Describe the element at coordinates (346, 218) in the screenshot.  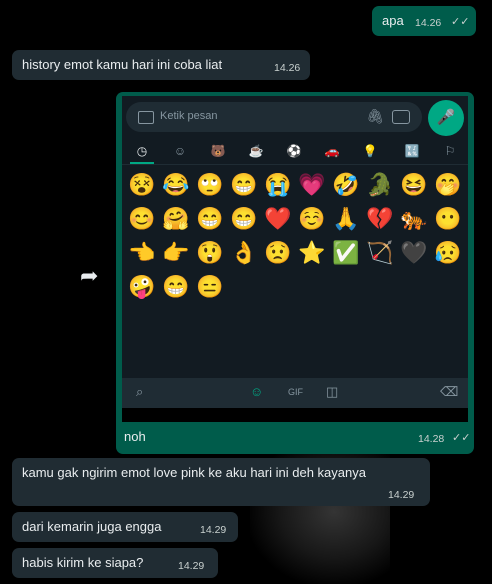
I see `emoji-item: 🙏` at that location.